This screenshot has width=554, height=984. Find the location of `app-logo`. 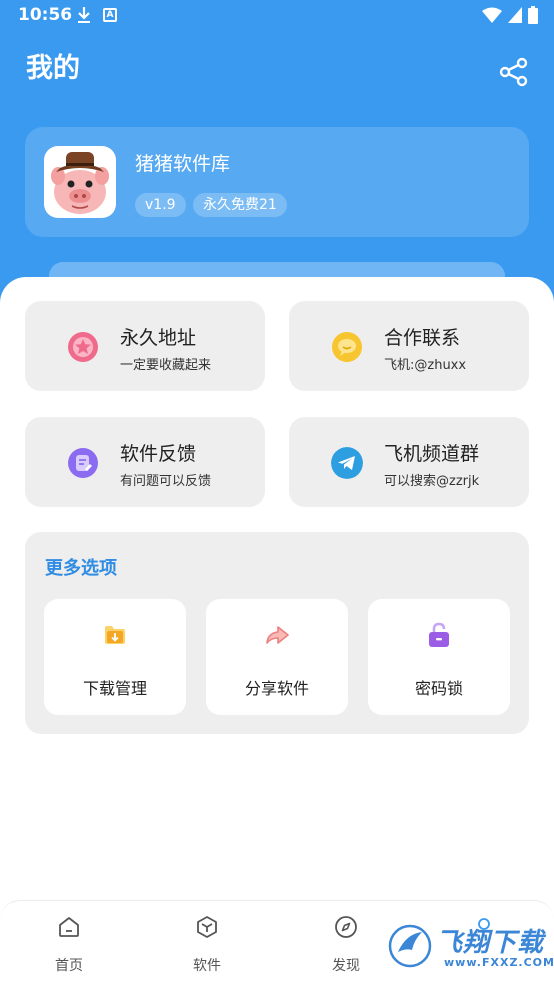

app-logo is located at coordinates (80, 182).